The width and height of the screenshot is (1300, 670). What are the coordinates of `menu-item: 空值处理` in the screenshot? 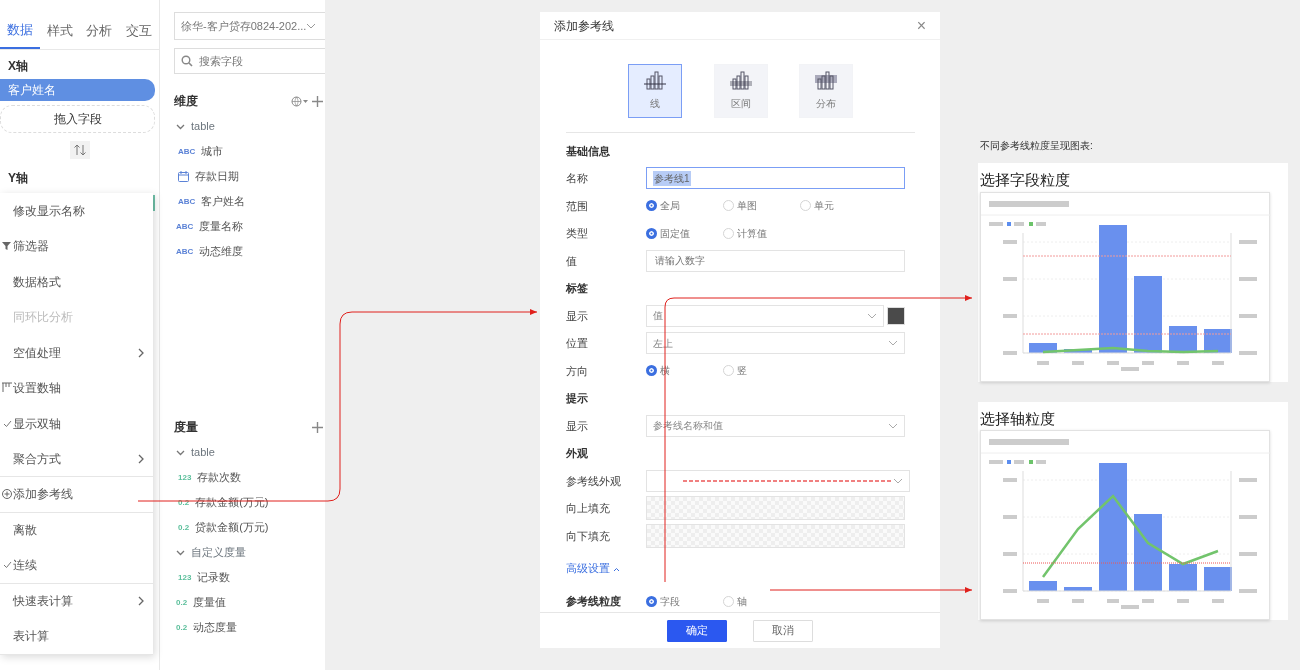 It's located at (76, 353).